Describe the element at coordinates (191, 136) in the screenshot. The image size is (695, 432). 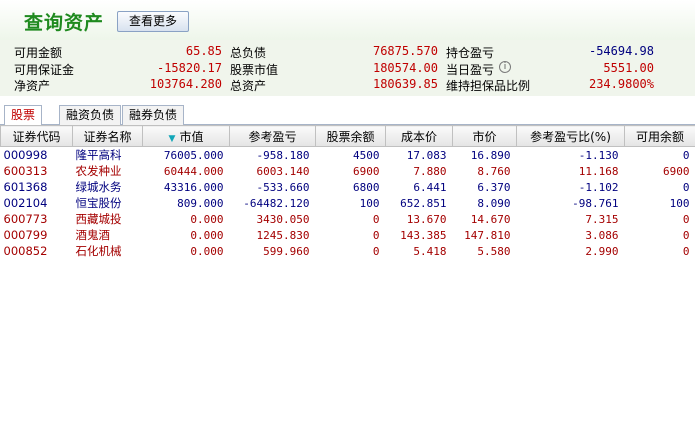
I see `column-header-market-value-label: 市值` at that location.